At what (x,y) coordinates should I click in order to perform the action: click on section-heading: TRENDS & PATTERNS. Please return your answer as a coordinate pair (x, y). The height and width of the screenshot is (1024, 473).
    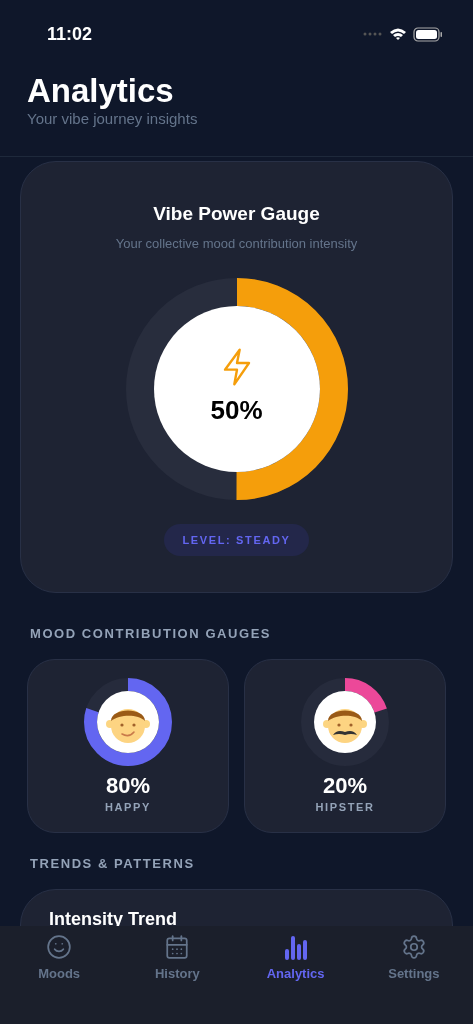
    Looking at the image, I should click on (112, 863).